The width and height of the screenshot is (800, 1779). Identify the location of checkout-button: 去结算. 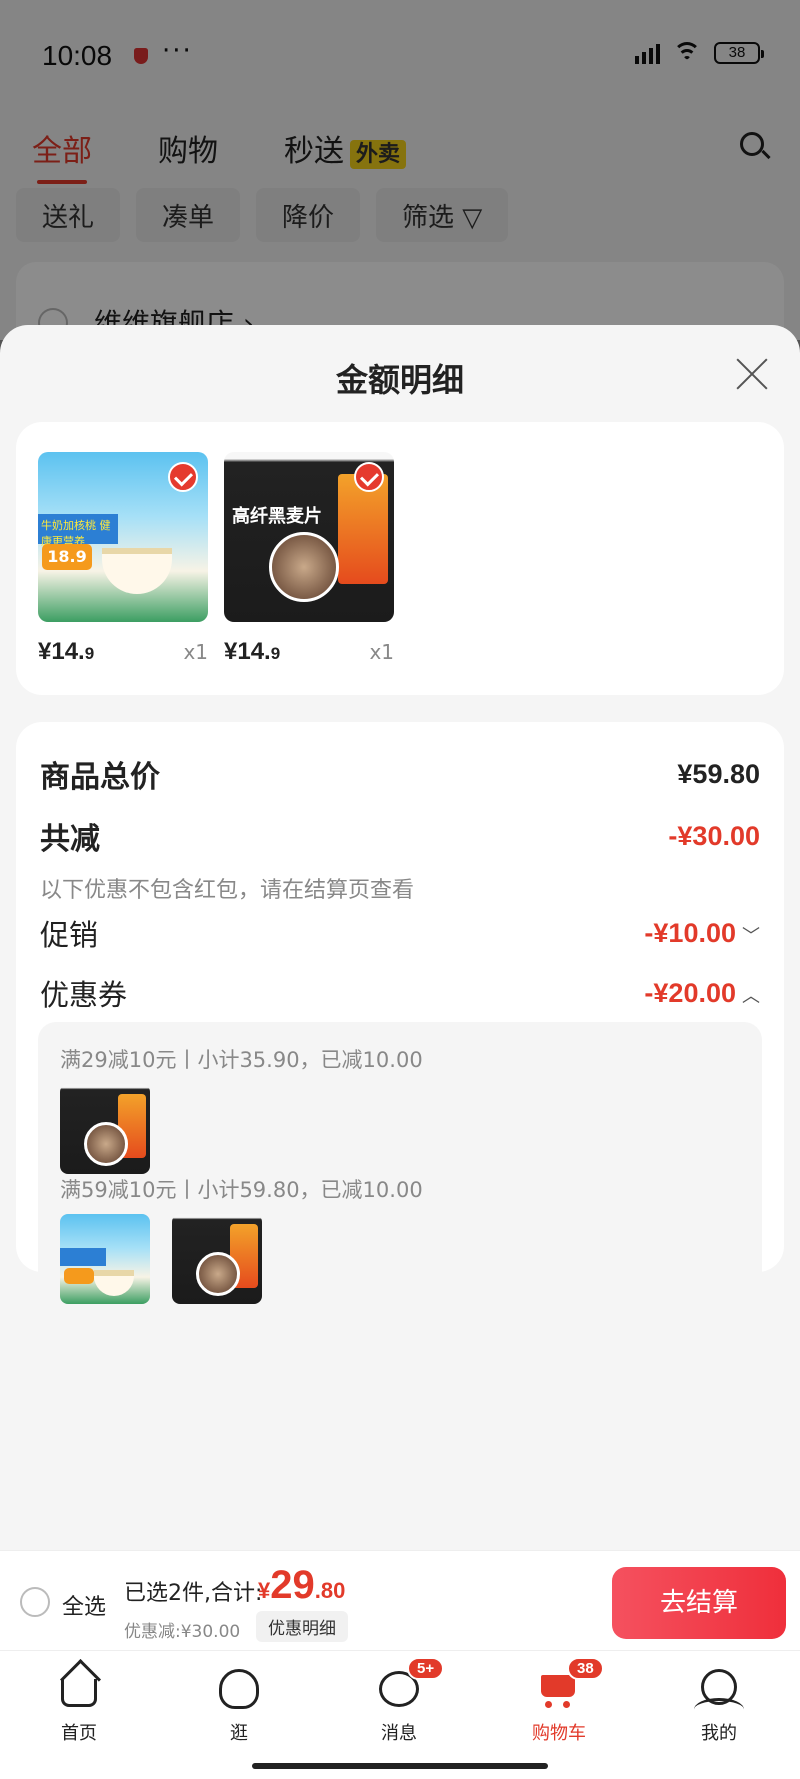
(699, 1603).